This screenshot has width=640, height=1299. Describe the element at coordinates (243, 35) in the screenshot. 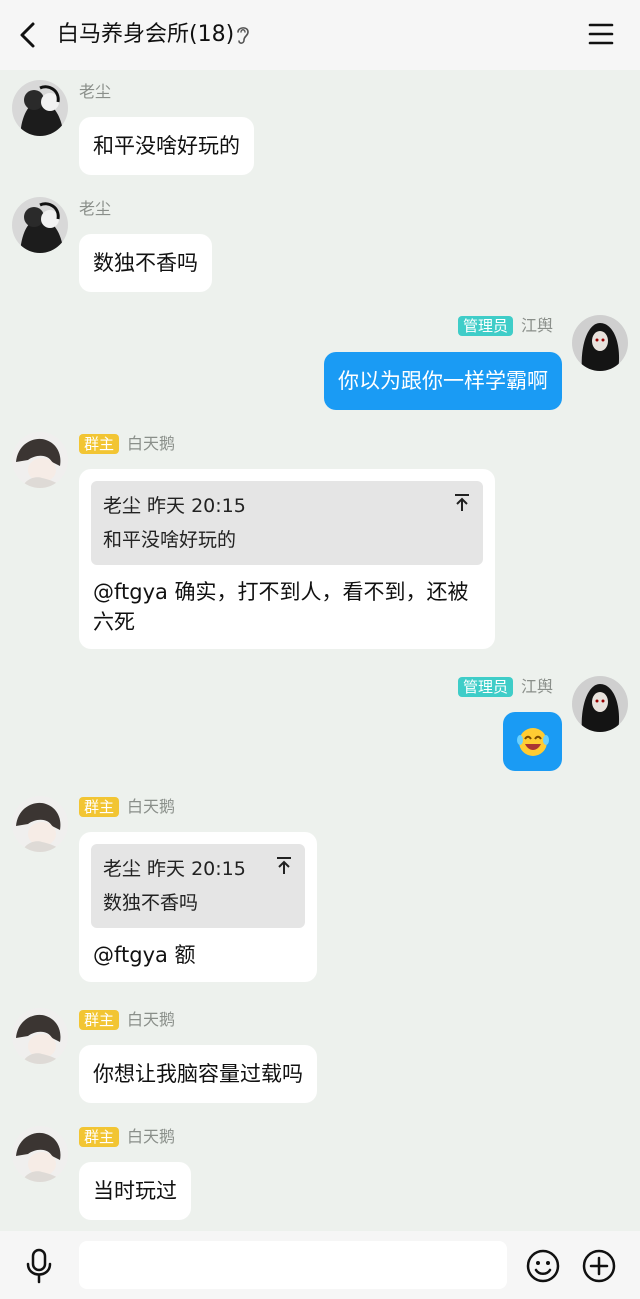

I see `ear-icon` at that location.